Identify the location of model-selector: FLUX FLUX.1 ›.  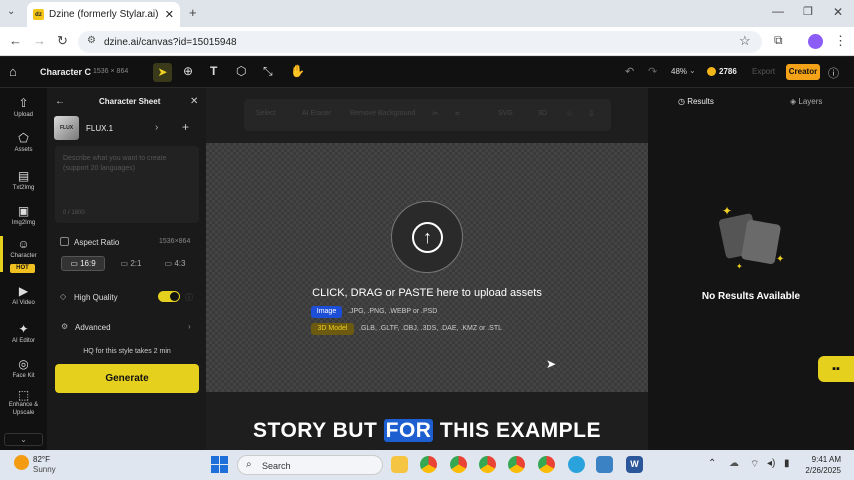
(112, 128).